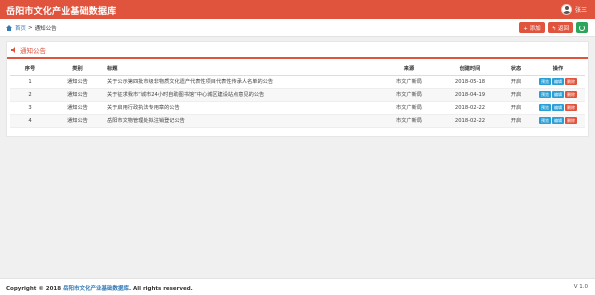  I want to click on toolbar-buttons: + 添加 ↰ 返回, so click(553, 27).